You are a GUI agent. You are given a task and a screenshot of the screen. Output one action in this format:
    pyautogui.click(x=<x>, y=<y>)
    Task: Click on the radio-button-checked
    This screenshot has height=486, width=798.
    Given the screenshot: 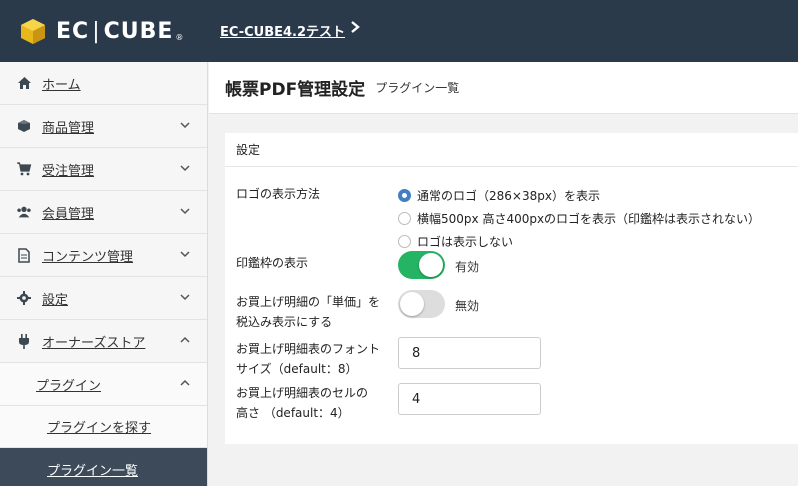 What is the action you would take?
    pyautogui.click(x=404, y=195)
    